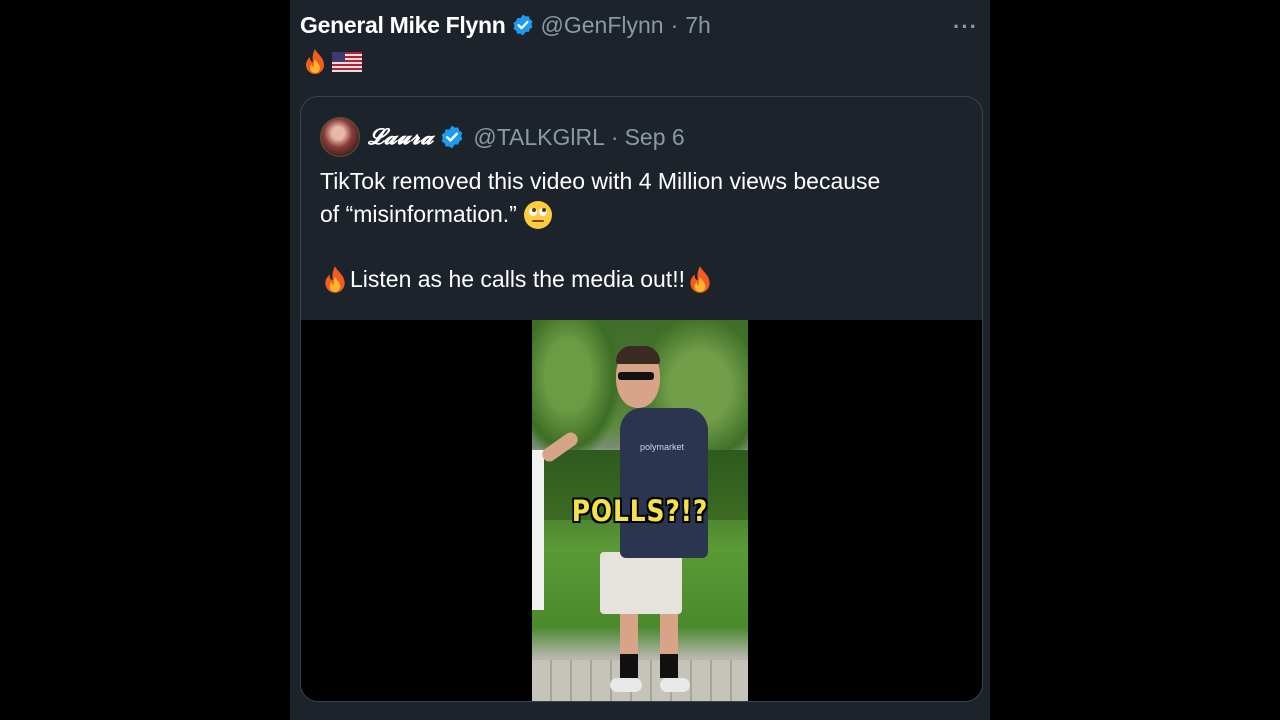  Describe the element at coordinates (347, 62) in the screenshot. I see `us-flag-emoji-icon` at that location.